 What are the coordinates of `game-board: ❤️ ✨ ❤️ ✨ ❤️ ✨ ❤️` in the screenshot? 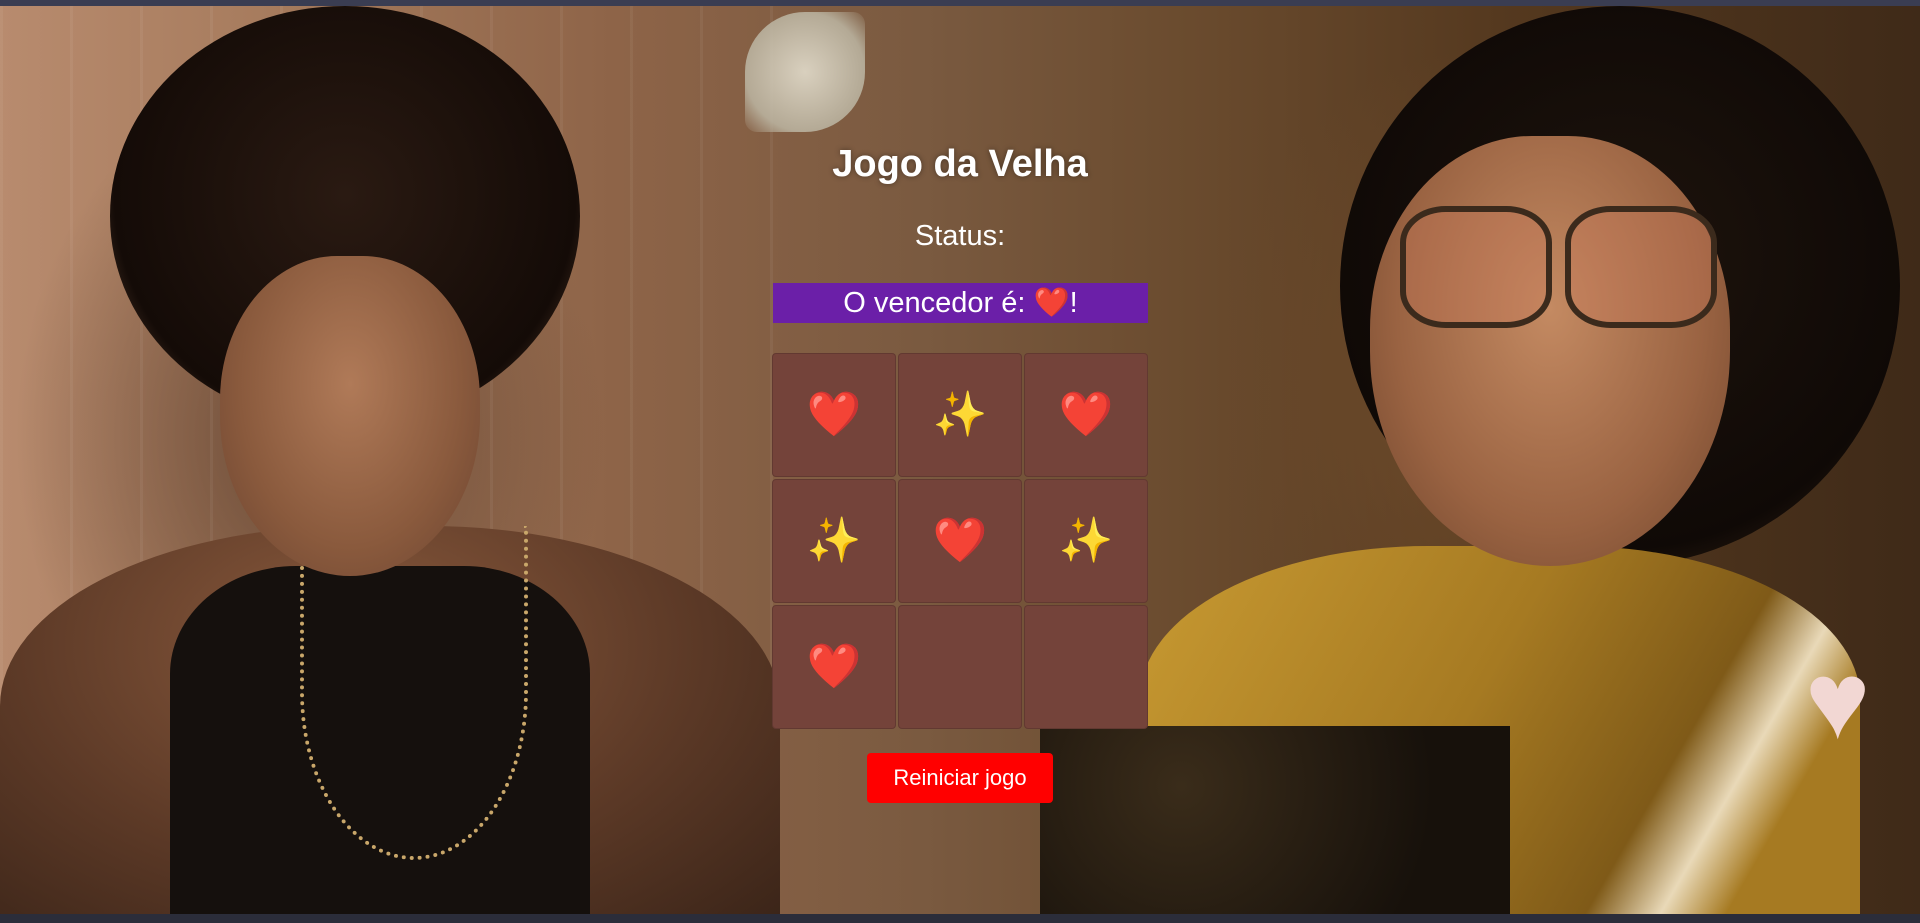 It's located at (960, 541).